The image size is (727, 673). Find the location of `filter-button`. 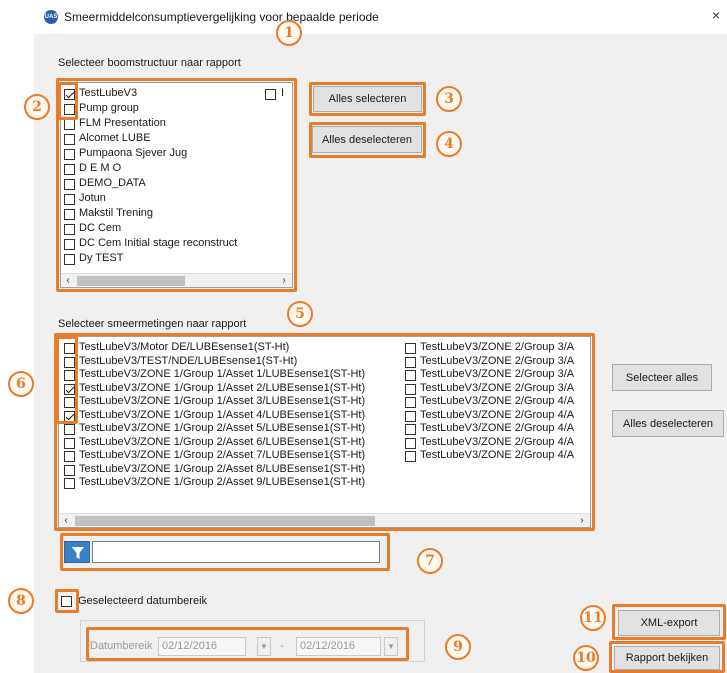

filter-button is located at coordinates (77, 552).